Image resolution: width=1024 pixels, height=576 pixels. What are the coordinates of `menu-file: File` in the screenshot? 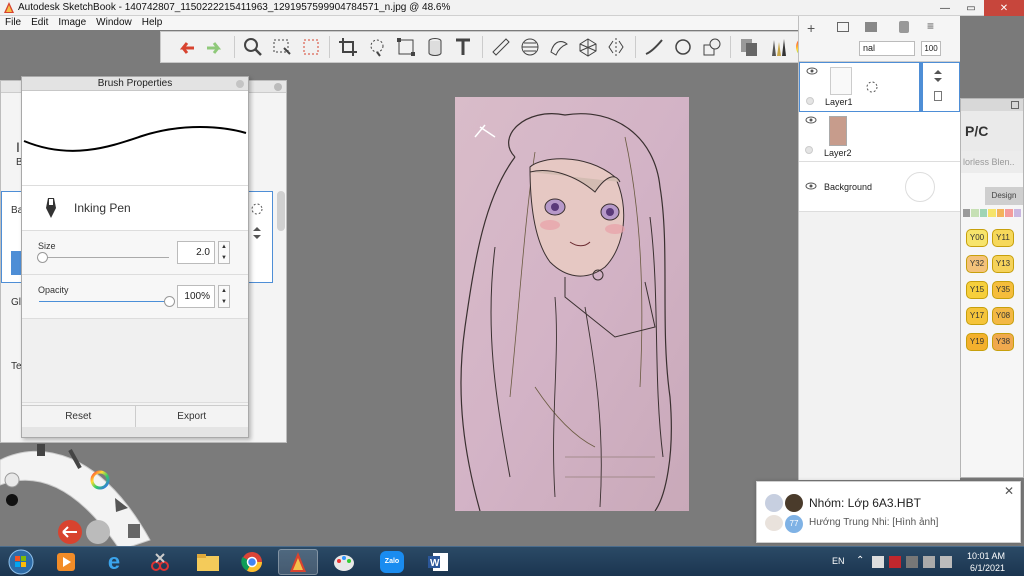 It's located at (13, 23).